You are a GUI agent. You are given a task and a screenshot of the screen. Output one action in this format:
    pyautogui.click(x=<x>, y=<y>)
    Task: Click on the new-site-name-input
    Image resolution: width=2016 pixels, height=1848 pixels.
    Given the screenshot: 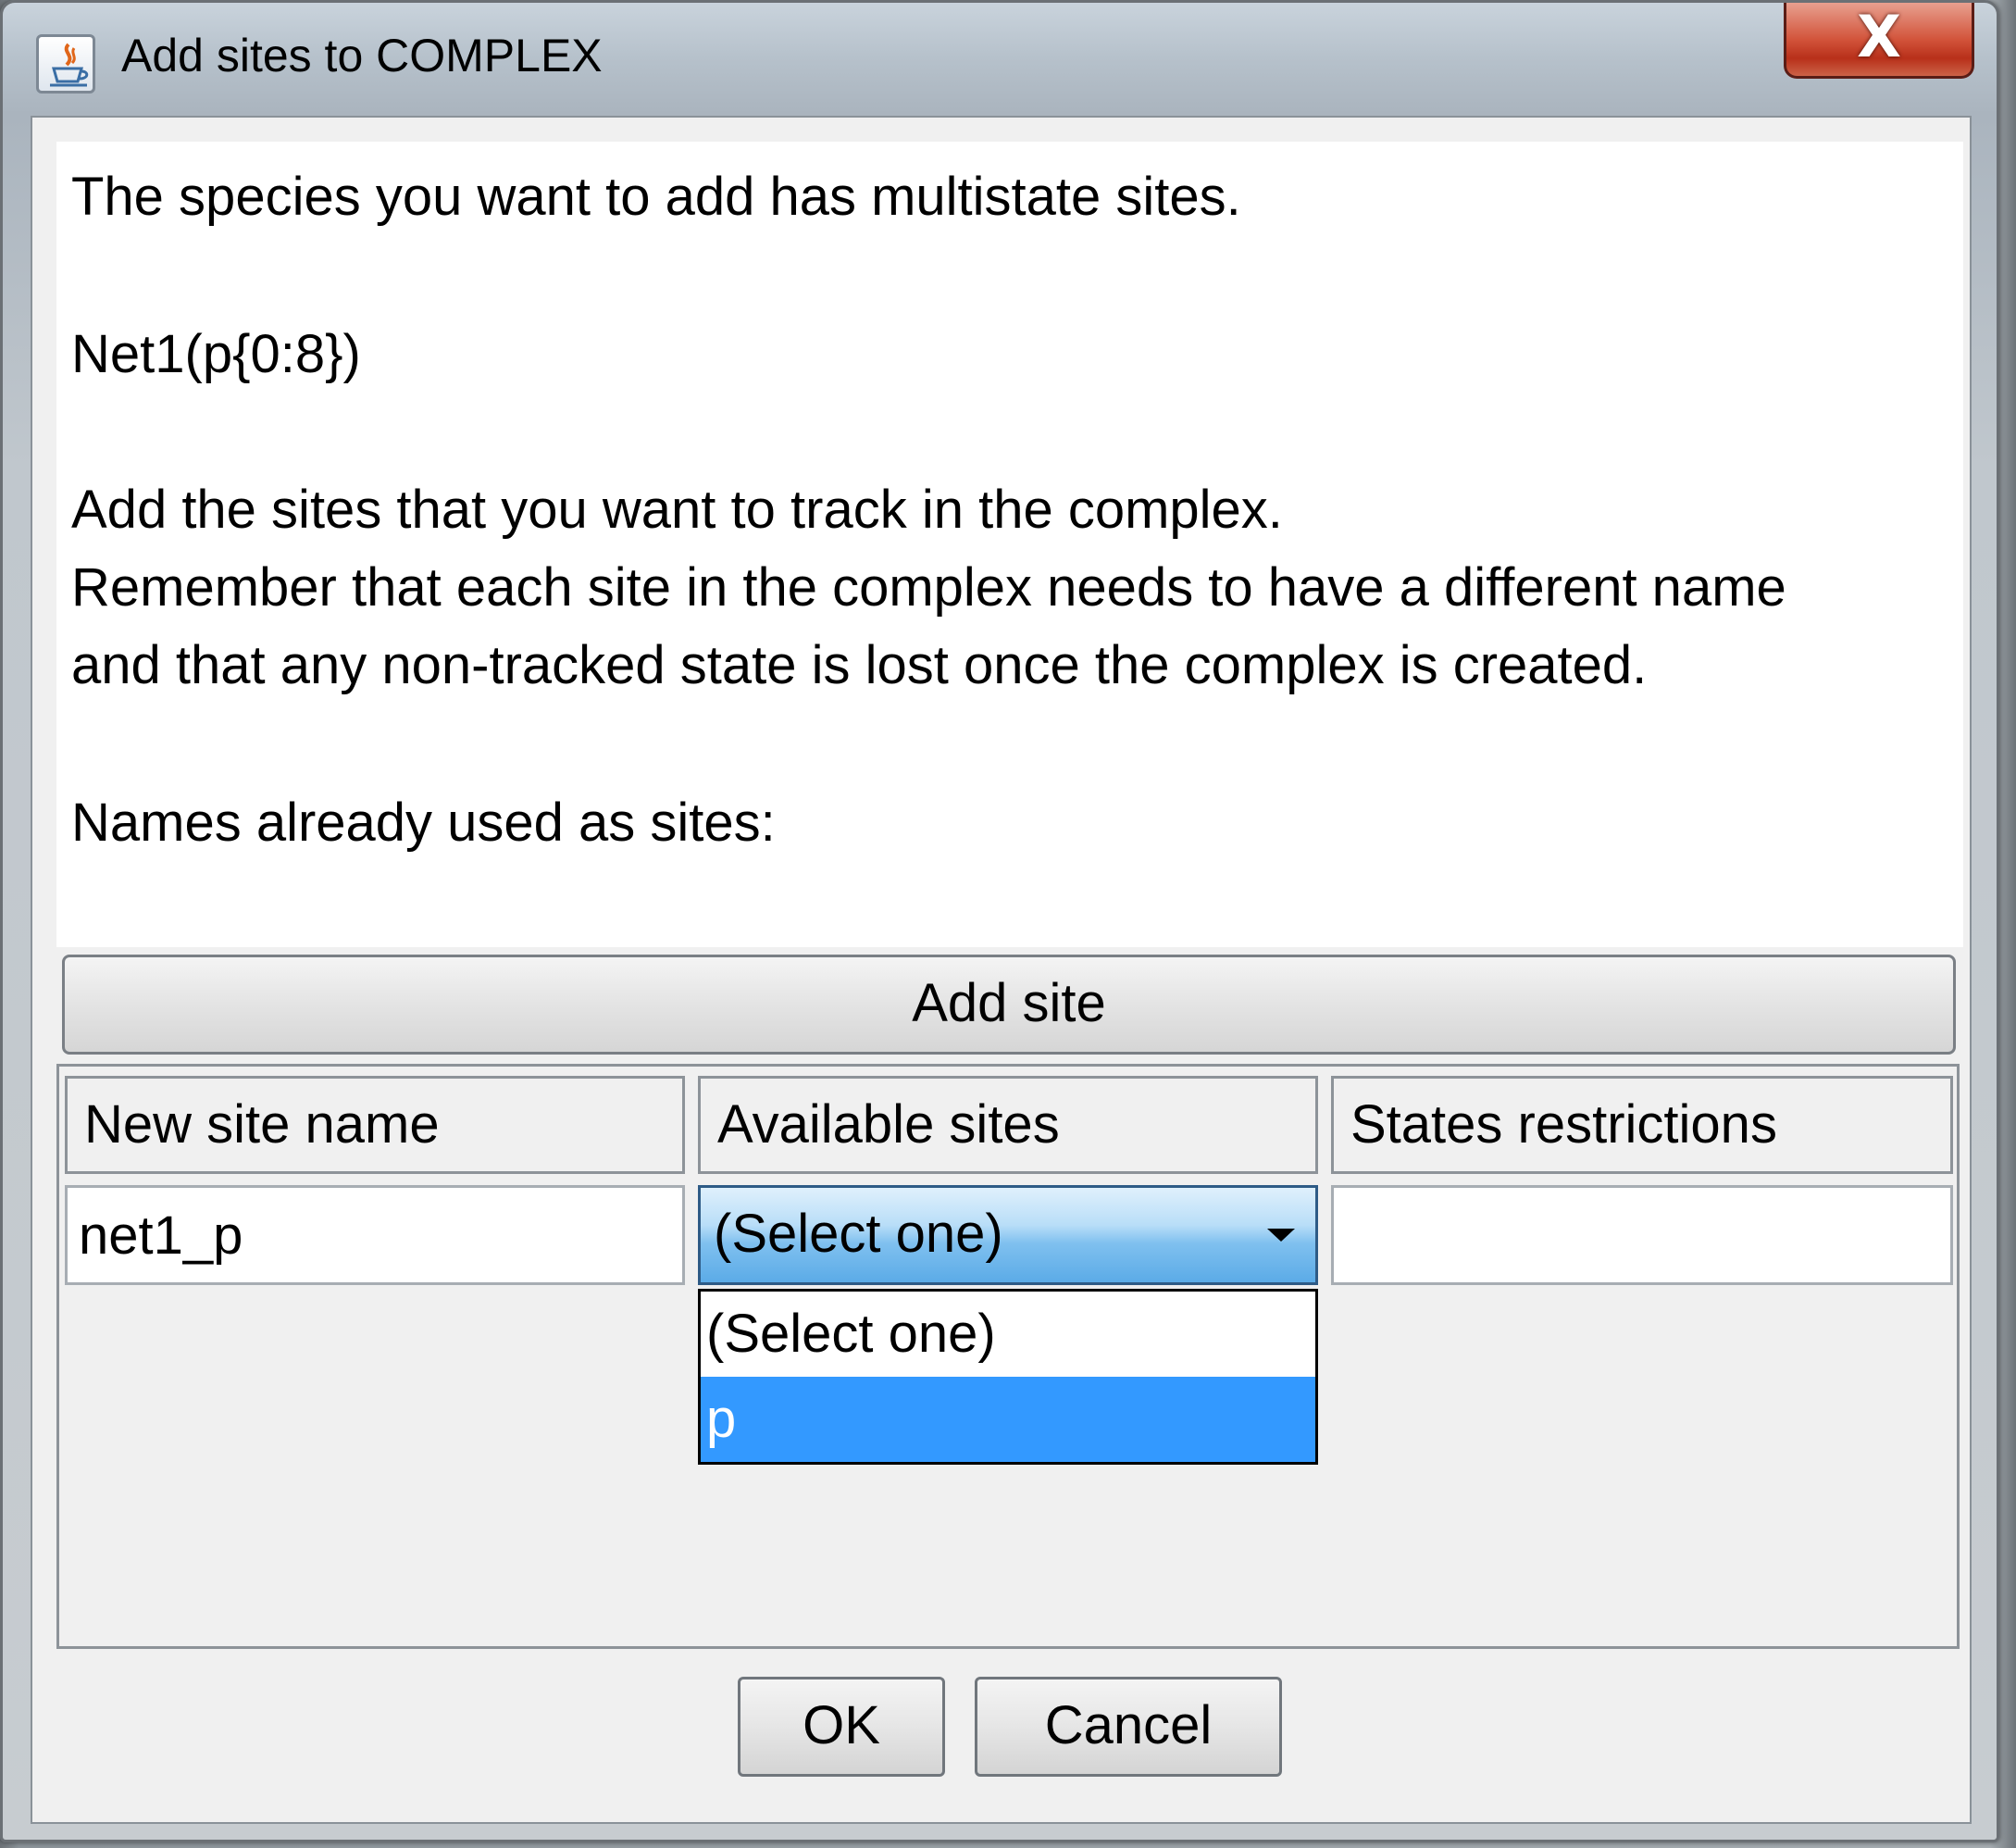 What is the action you would take?
    pyautogui.click(x=375, y=1235)
    